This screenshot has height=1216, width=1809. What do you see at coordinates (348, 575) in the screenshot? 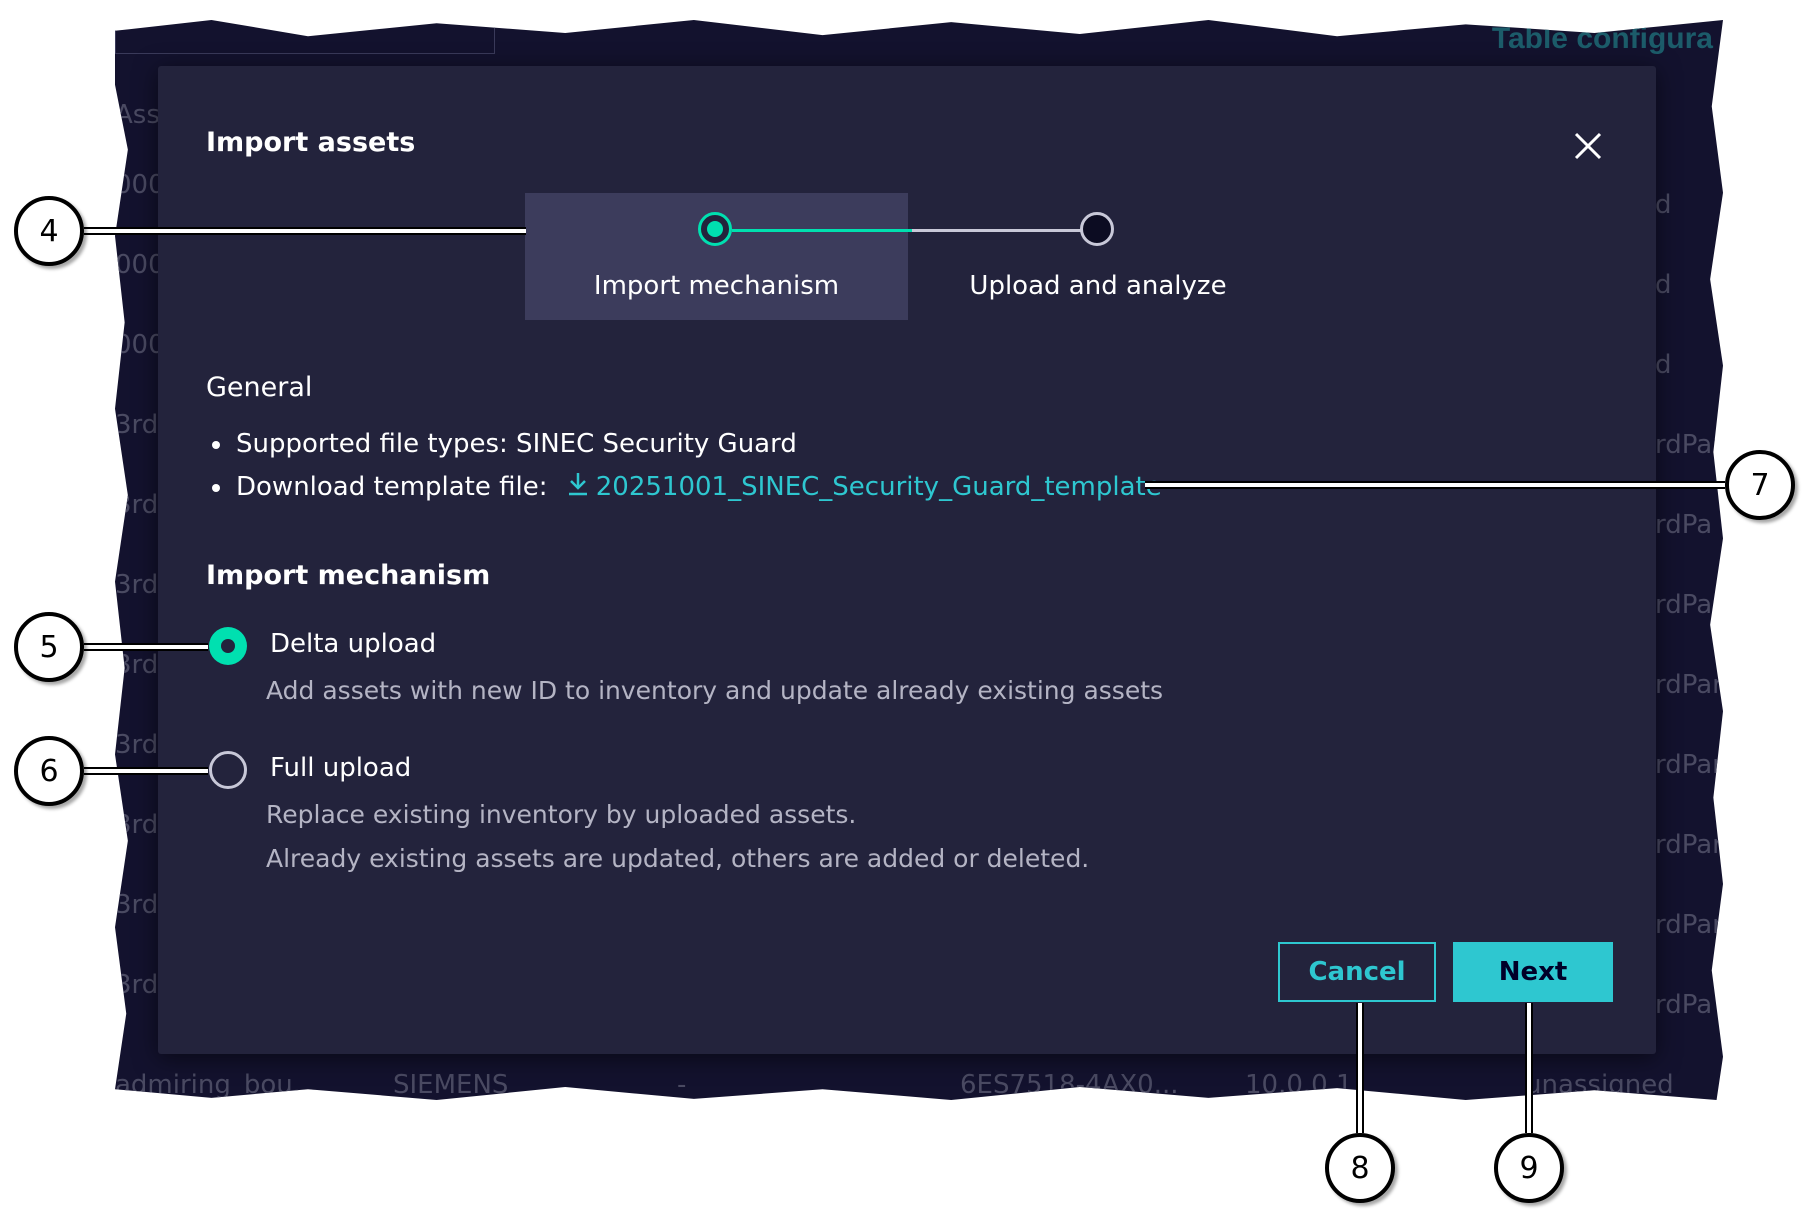
I see `import-mechanism-heading: Import mechanism` at bounding box center [348, 575].